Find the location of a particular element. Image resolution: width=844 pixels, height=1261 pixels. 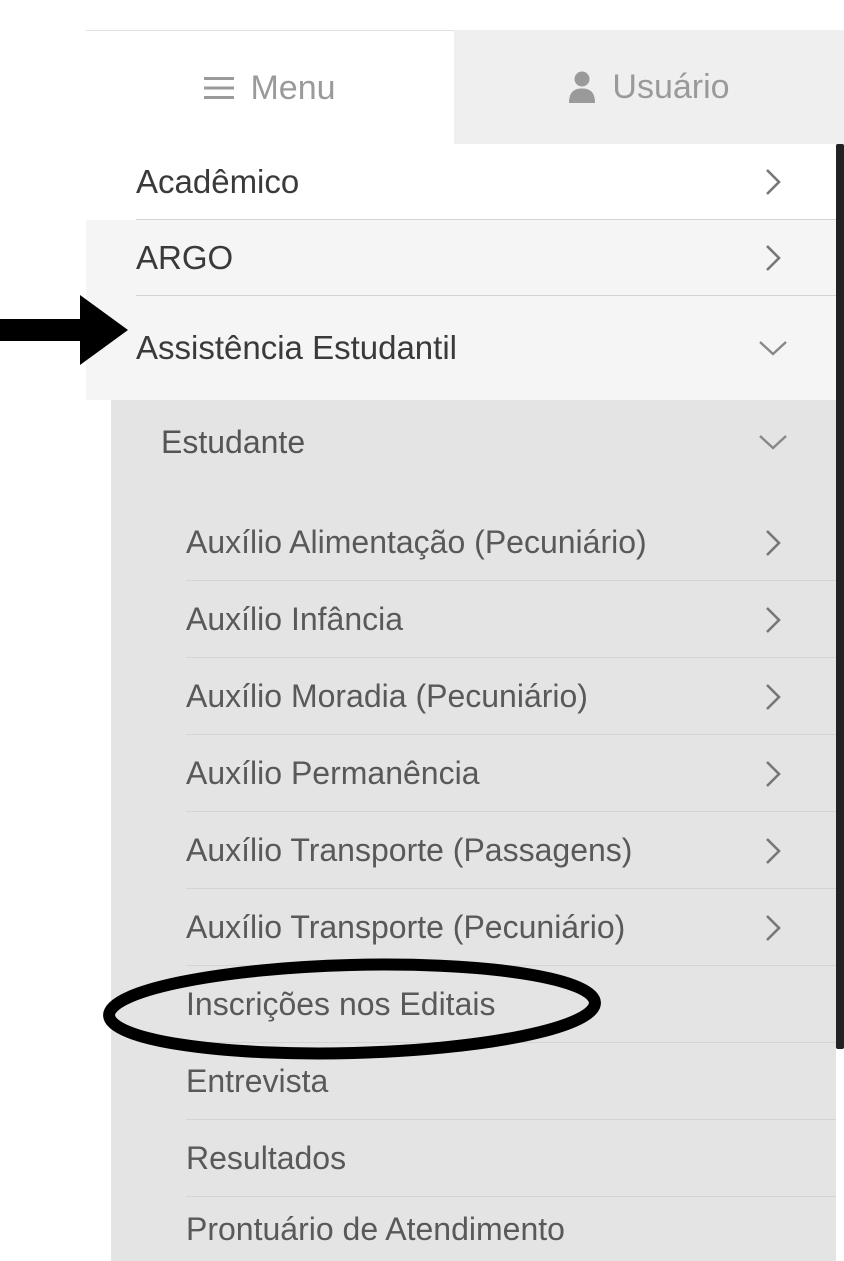

tab-menu: Menu is located at coordinates (270, 87).